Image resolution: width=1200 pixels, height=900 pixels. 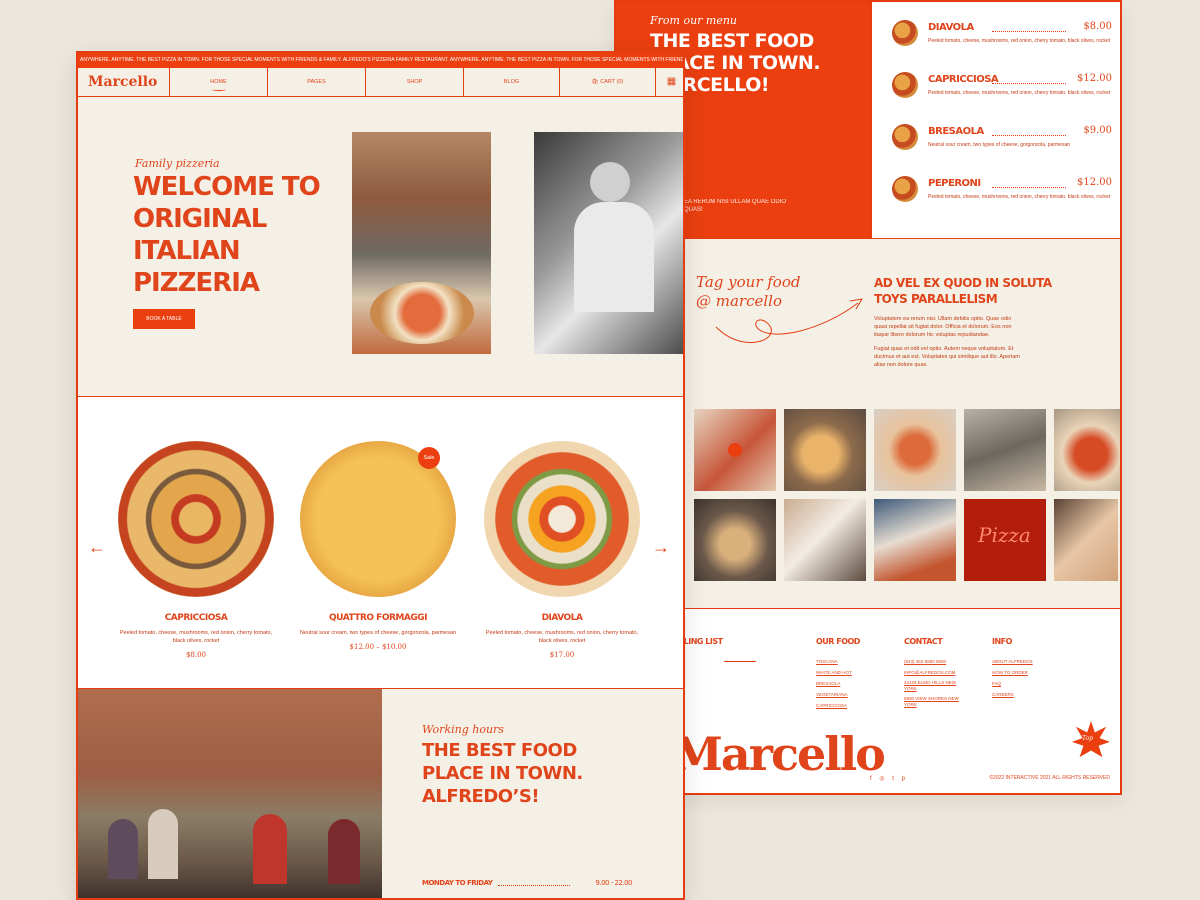 What do you see at coordinates (227, 235) in the screenshot?
I see `hero-title: WELCOME TO ORIGINAL ITALIAN PIZZERIA` at bounding box center [227, 235].